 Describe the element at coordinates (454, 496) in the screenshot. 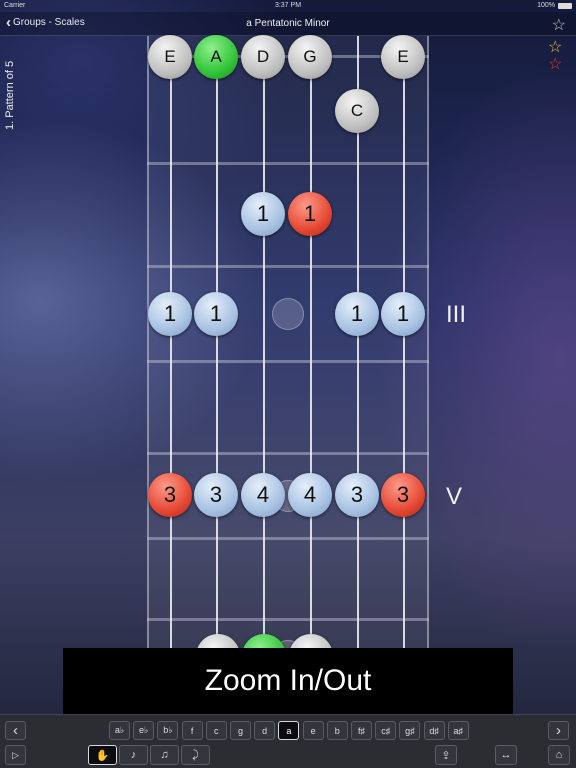

I see `fret-marker-label: V` at that location.